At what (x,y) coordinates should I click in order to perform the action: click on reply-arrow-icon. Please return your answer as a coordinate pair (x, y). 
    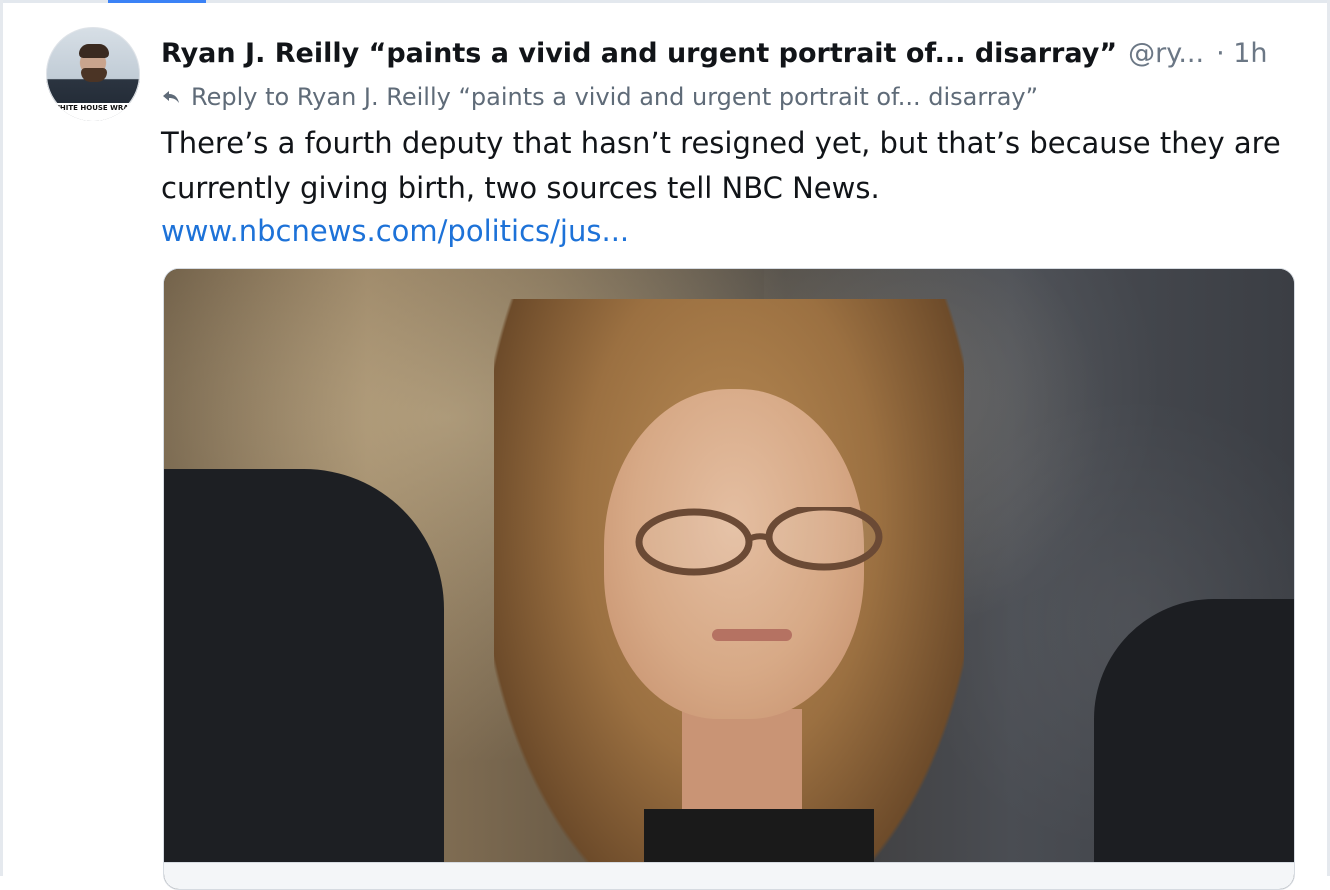
    Looking at the image, I should click on (171, 97).